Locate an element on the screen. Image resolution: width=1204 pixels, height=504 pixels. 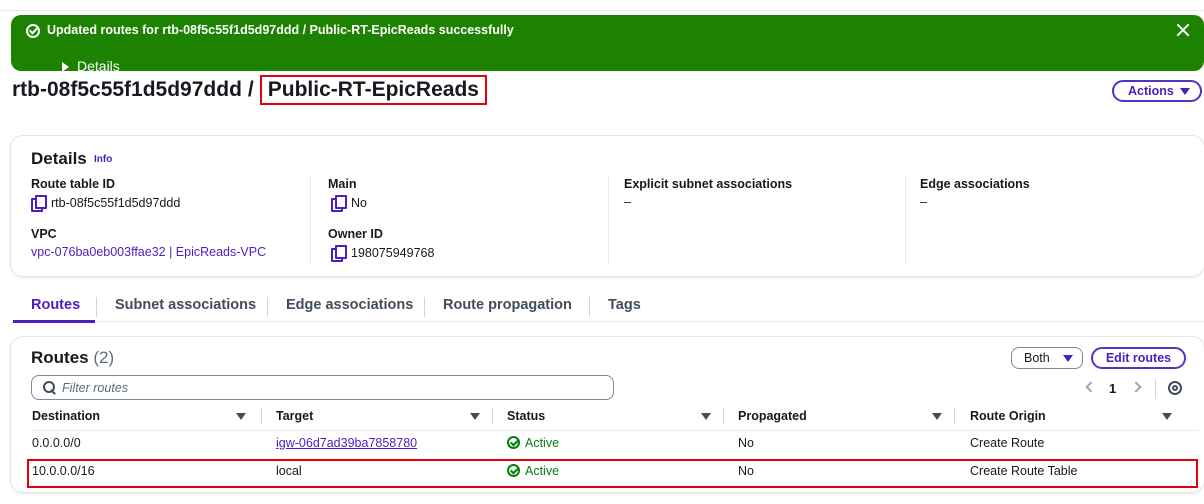
details-heading: Details is located at coordinates (59, 158).